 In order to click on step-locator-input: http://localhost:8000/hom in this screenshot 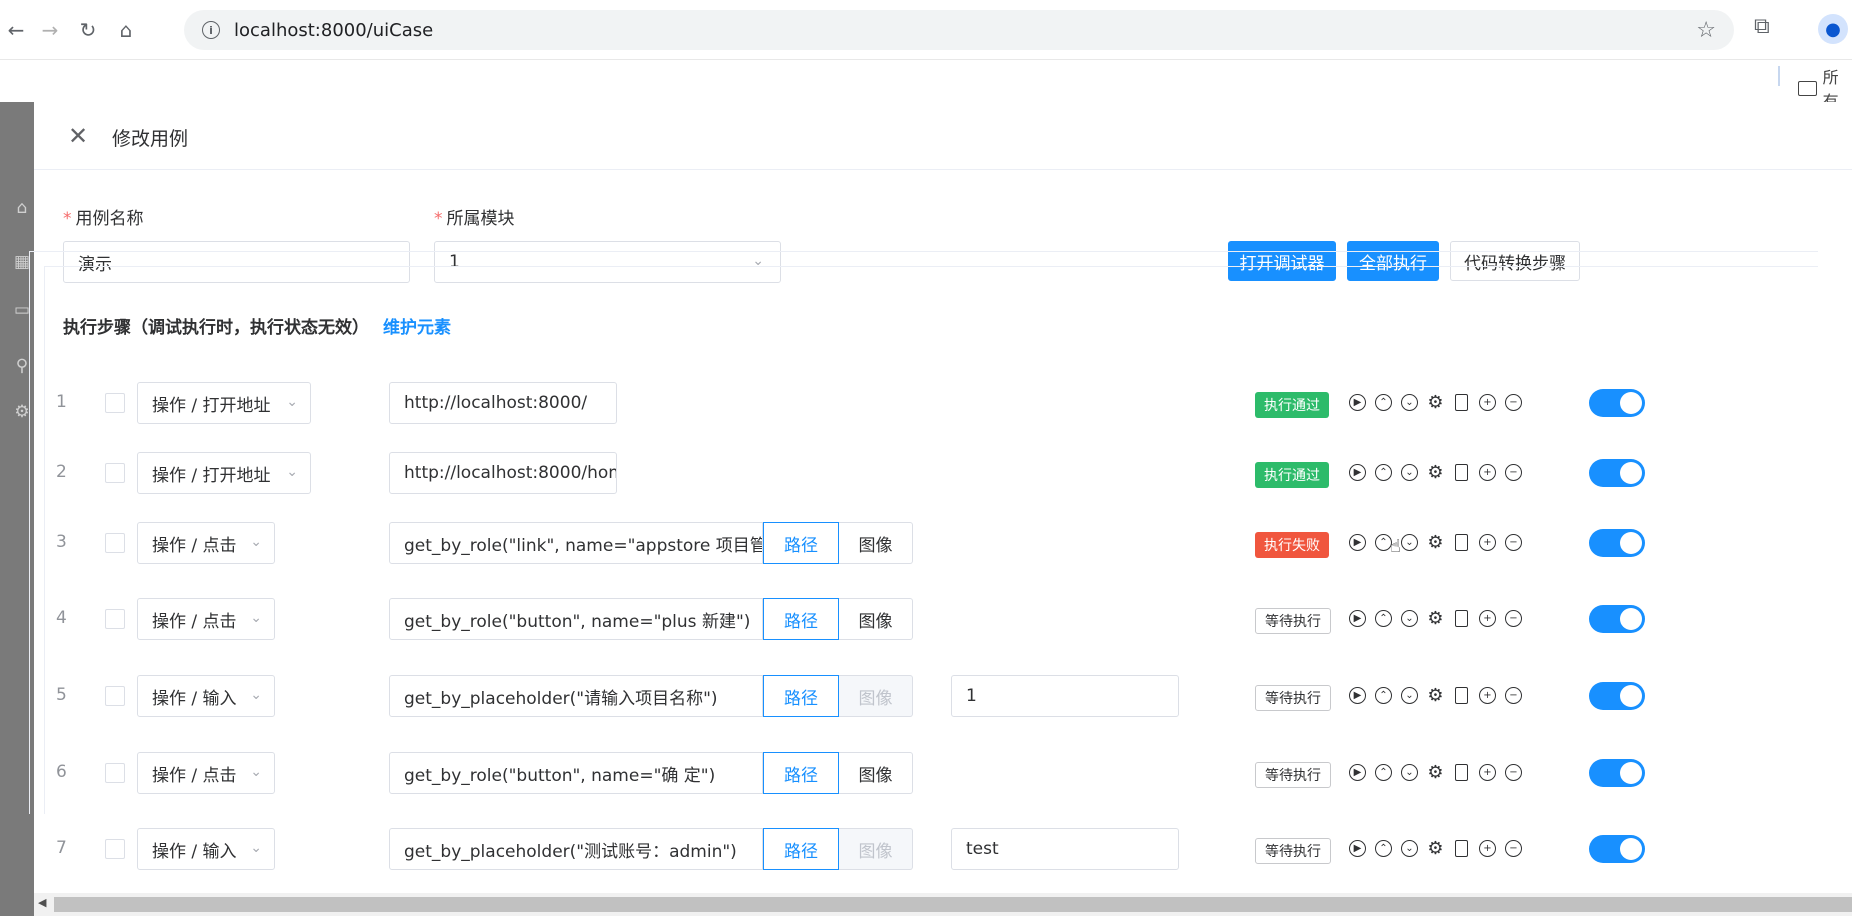, I will do `click(503, 473)`.